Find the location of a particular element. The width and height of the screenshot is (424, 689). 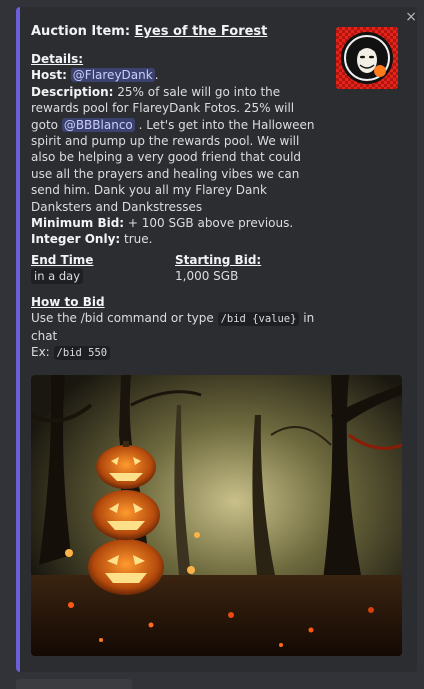

title-prefix: Auction Item: is located at coordinates (83, 31).